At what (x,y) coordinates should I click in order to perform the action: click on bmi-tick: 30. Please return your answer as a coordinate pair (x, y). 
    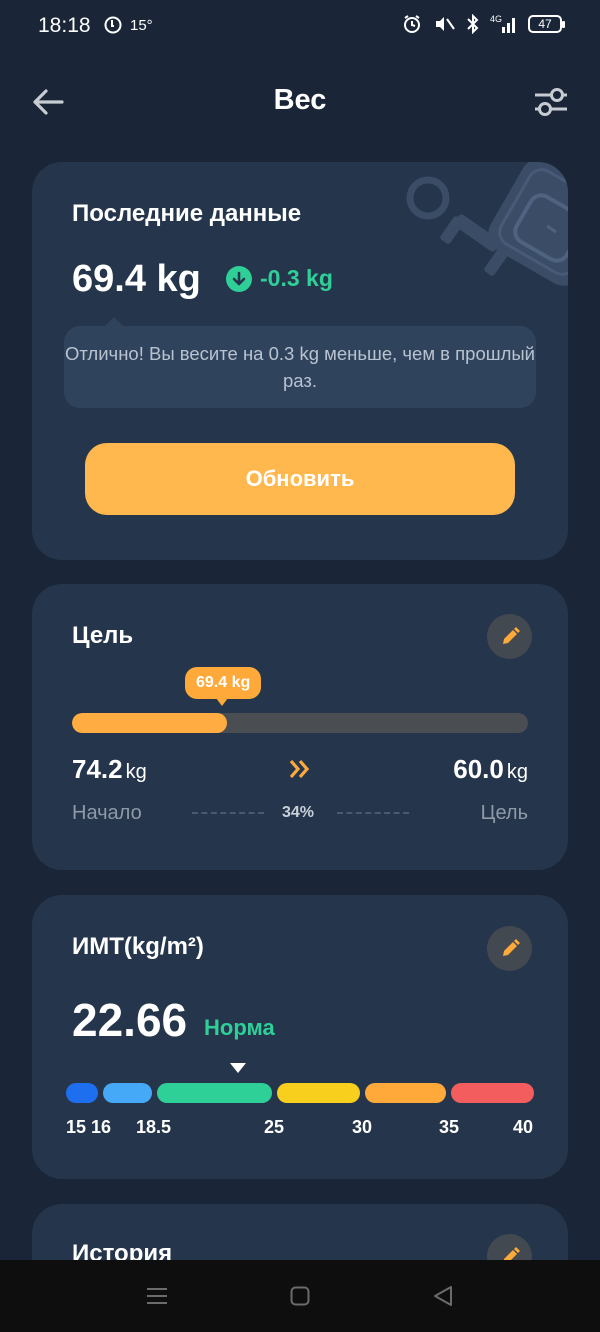
    Looking at the image, I should click on (362, 1127).